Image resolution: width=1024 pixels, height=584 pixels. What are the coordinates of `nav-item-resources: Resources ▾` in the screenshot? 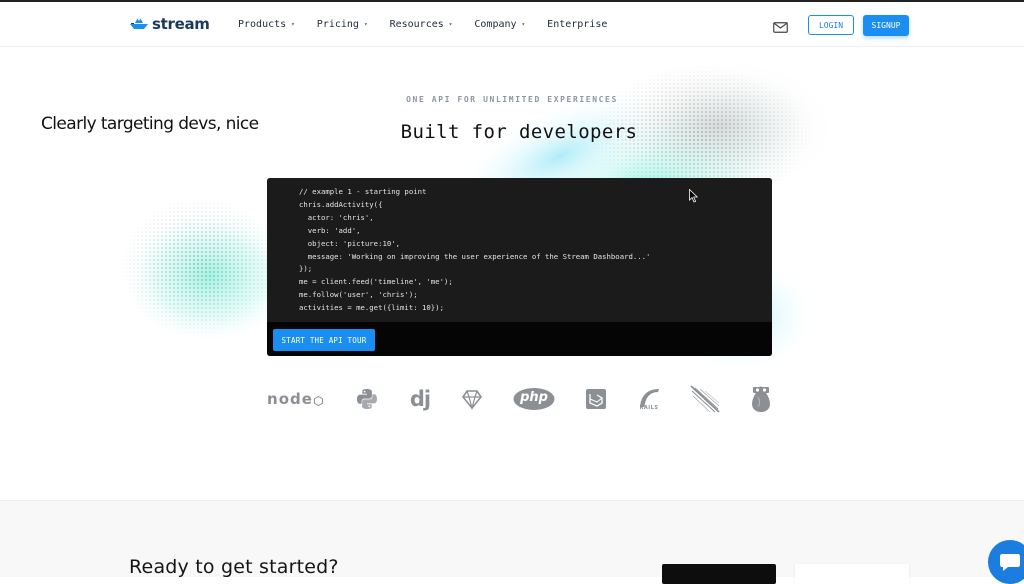 It's located at (421, 24).